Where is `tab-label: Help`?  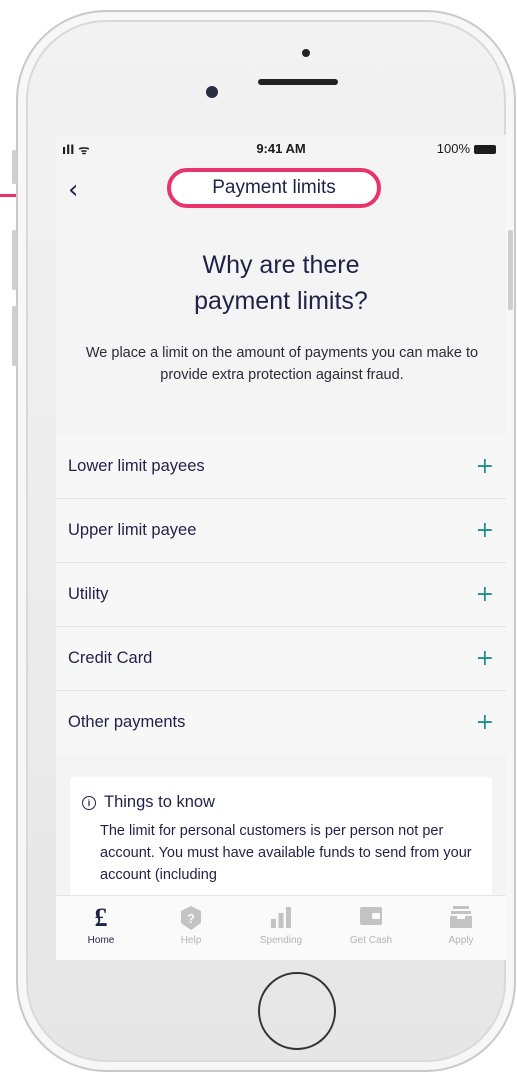 tab-label: Help is located at coordinates (191, 940).